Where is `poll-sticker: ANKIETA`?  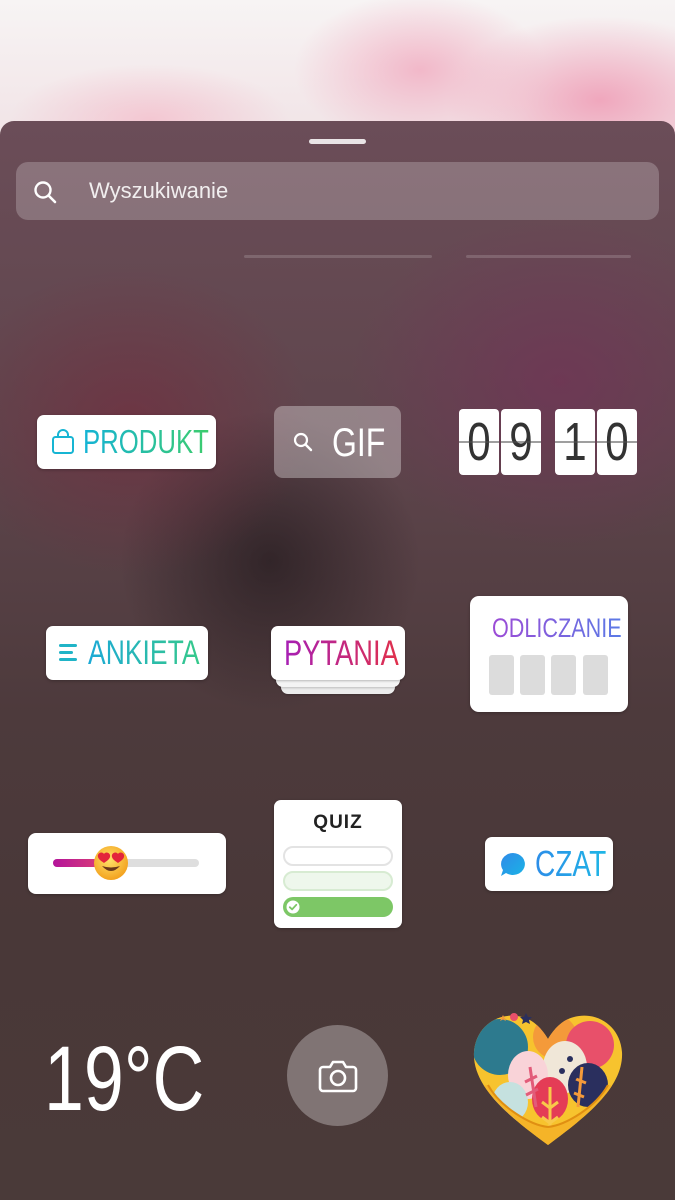
poll-sticker: ANKIETA is located at coordinates (127, 653).